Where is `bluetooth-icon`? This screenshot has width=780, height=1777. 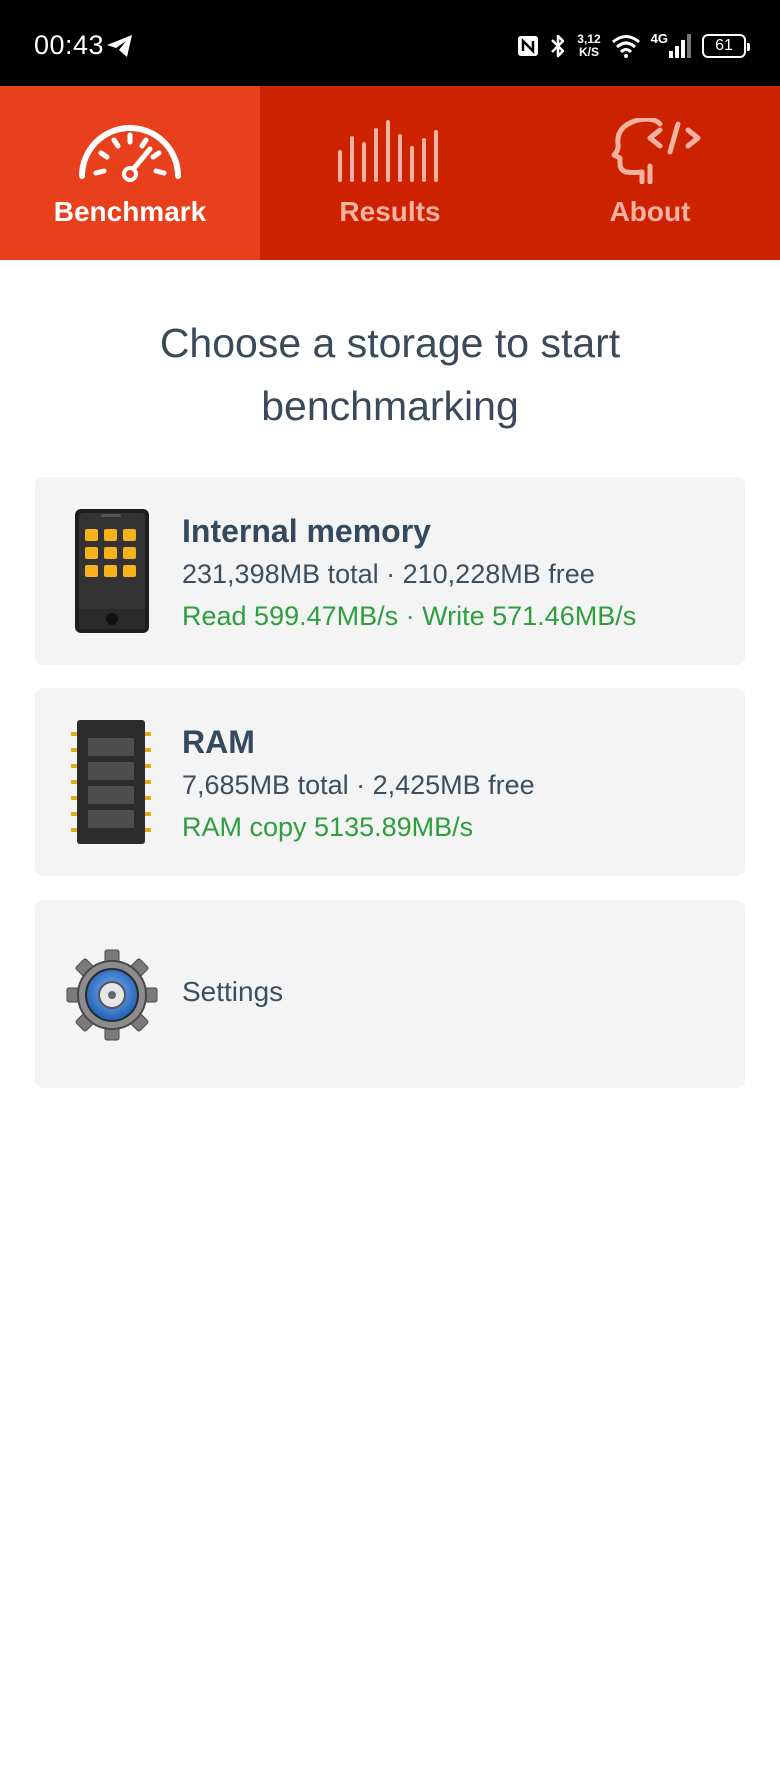 bluetooth-icon is located at coordinates (558, 46).